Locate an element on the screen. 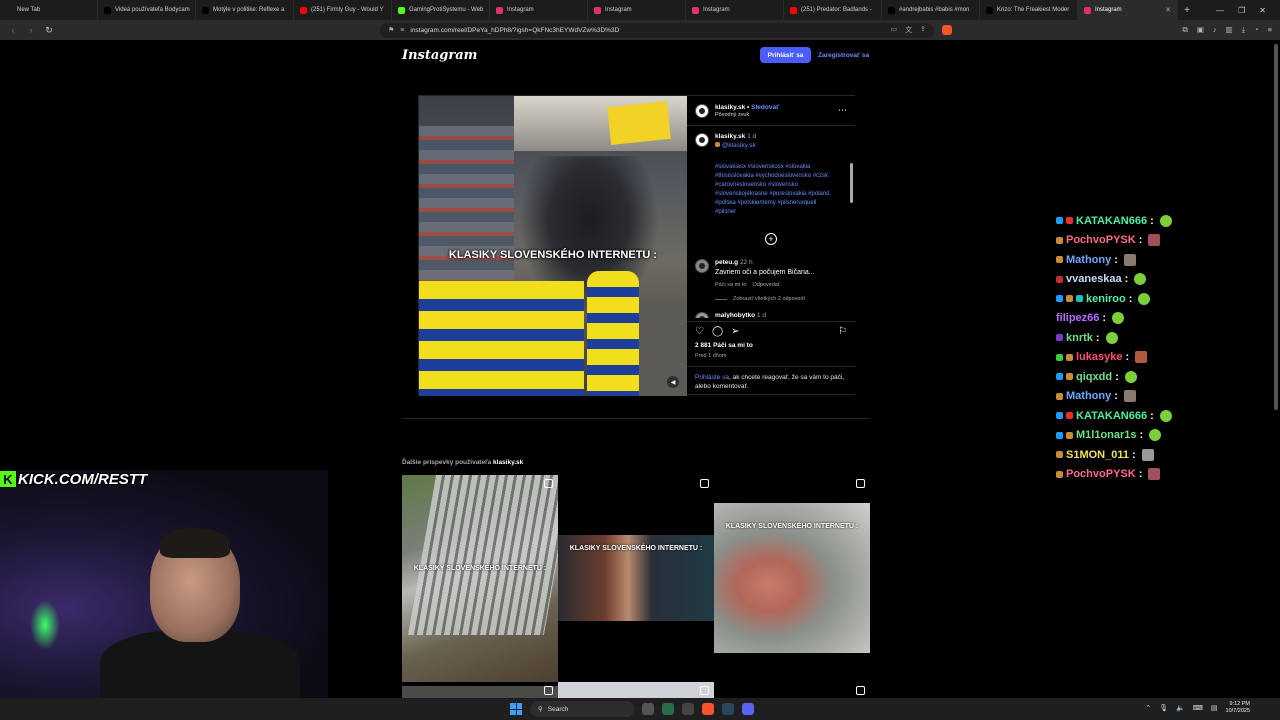 The height and width of the screenshot is (720, 1280). brave-icon is located at coordinates (708, 709).